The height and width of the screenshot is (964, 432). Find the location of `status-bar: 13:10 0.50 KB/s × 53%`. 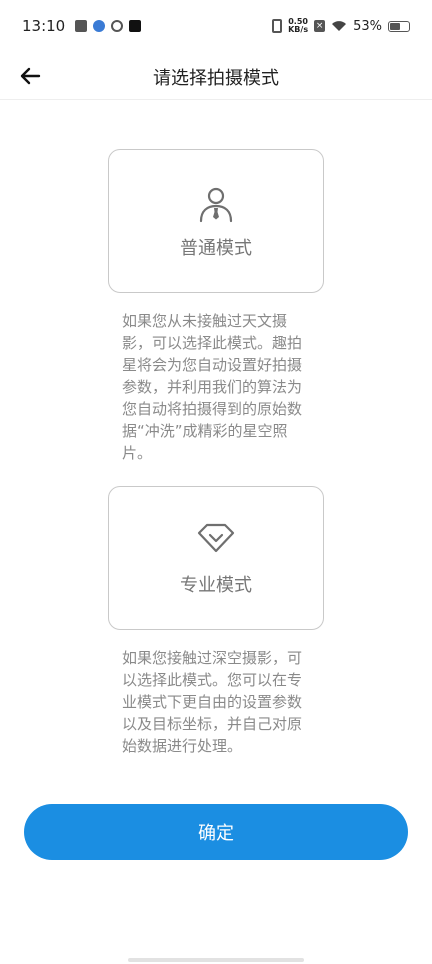

status-bar: 13:10 0.50 KB/s × 53% is located at coordinates (216, 26).